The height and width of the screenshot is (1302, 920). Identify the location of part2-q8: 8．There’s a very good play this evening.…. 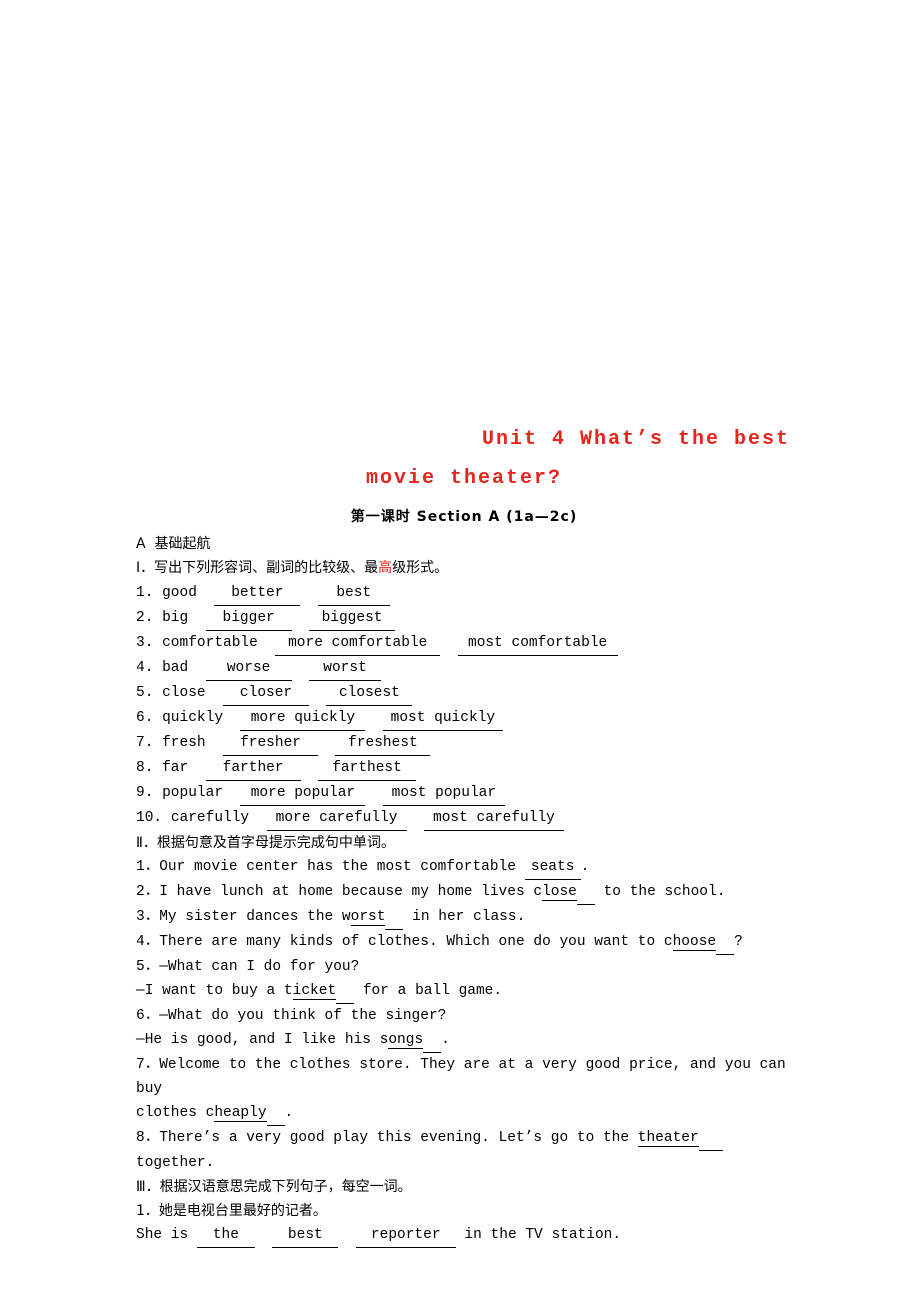
(464, 1150).